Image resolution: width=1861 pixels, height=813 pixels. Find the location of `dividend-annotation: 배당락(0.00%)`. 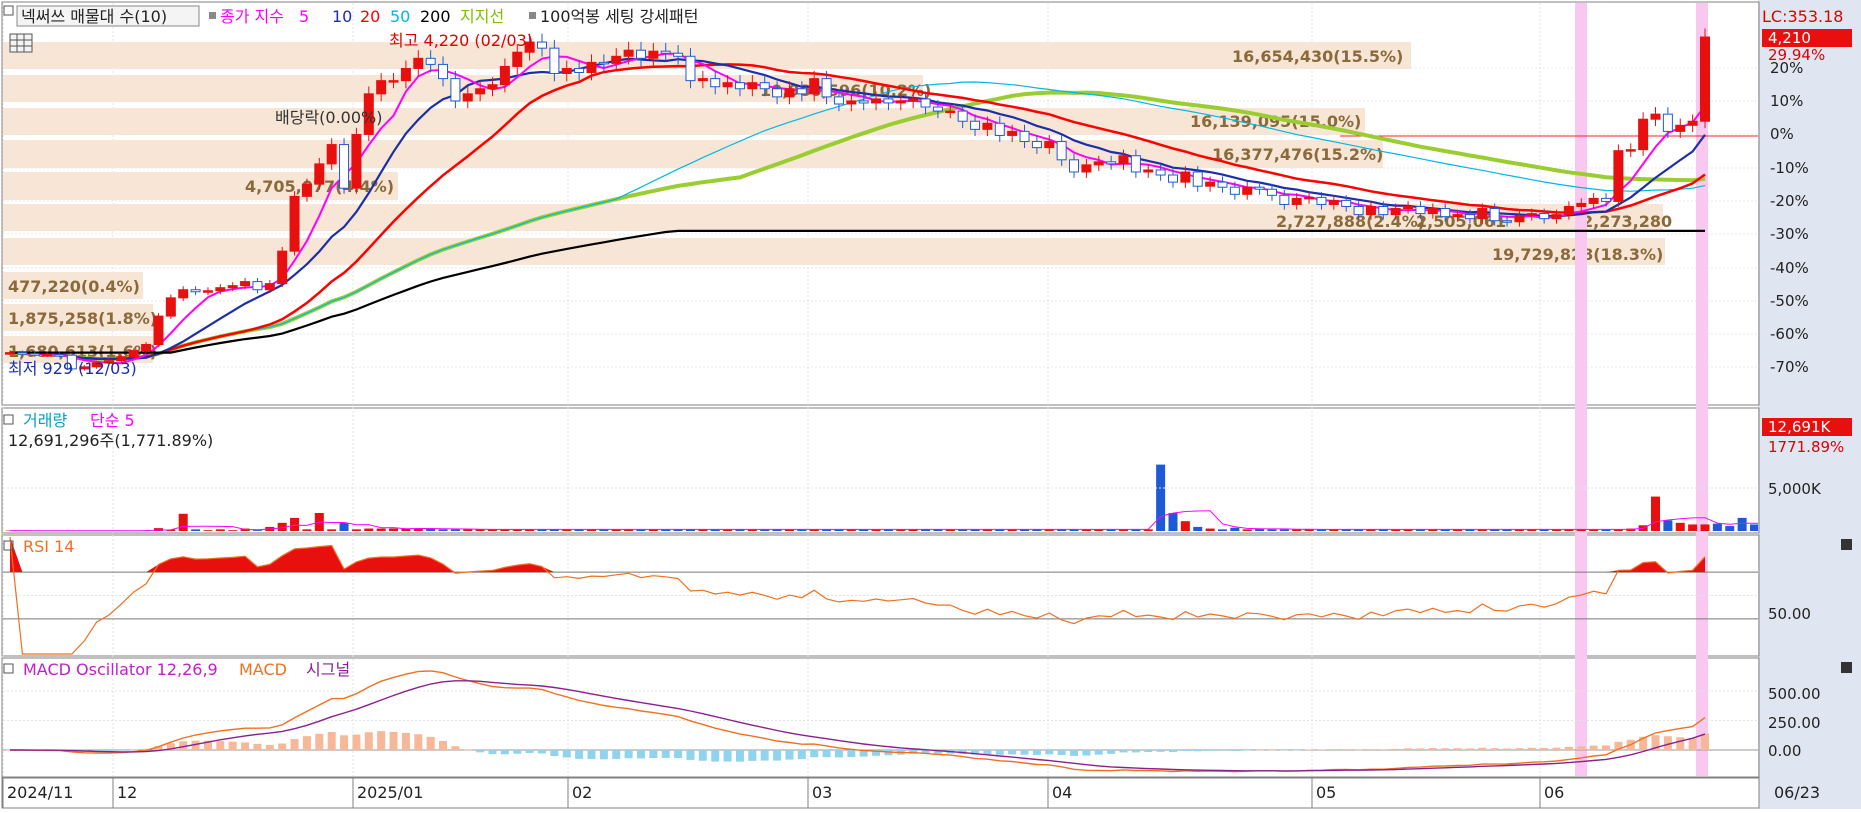

dividend-annotation: 배당락(0.00%) is located at coordinates (328, 117).